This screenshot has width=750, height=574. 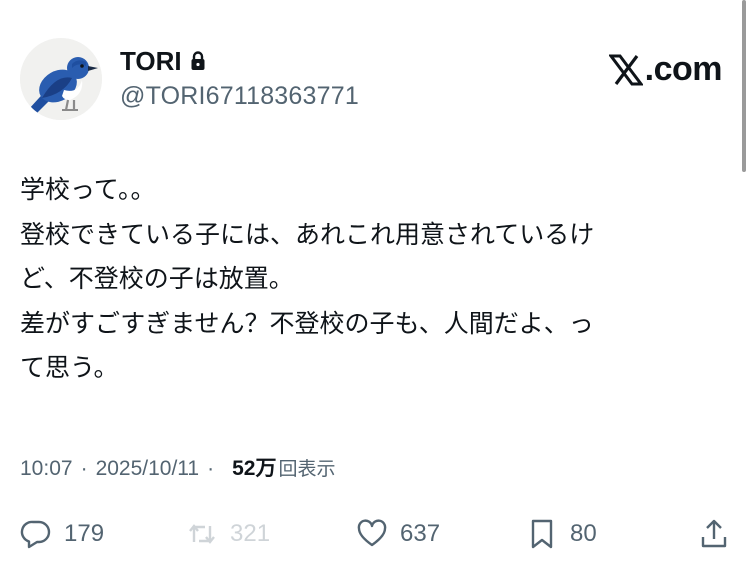 What do you see at coordinates (542, 534) in the screenshot?
I see `bookmark-icon` at bounding box center [542, 534].